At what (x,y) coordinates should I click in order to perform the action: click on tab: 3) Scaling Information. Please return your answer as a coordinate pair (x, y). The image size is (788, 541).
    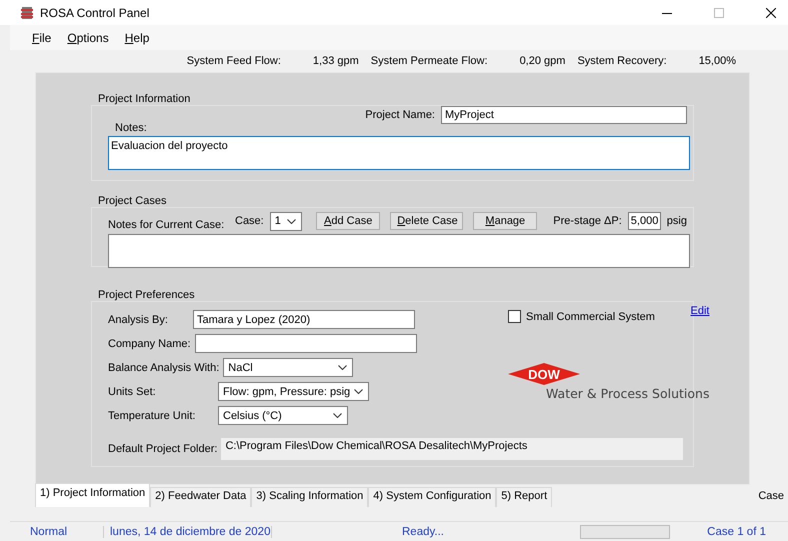
    Looking at the image, I should click on (309, 497).